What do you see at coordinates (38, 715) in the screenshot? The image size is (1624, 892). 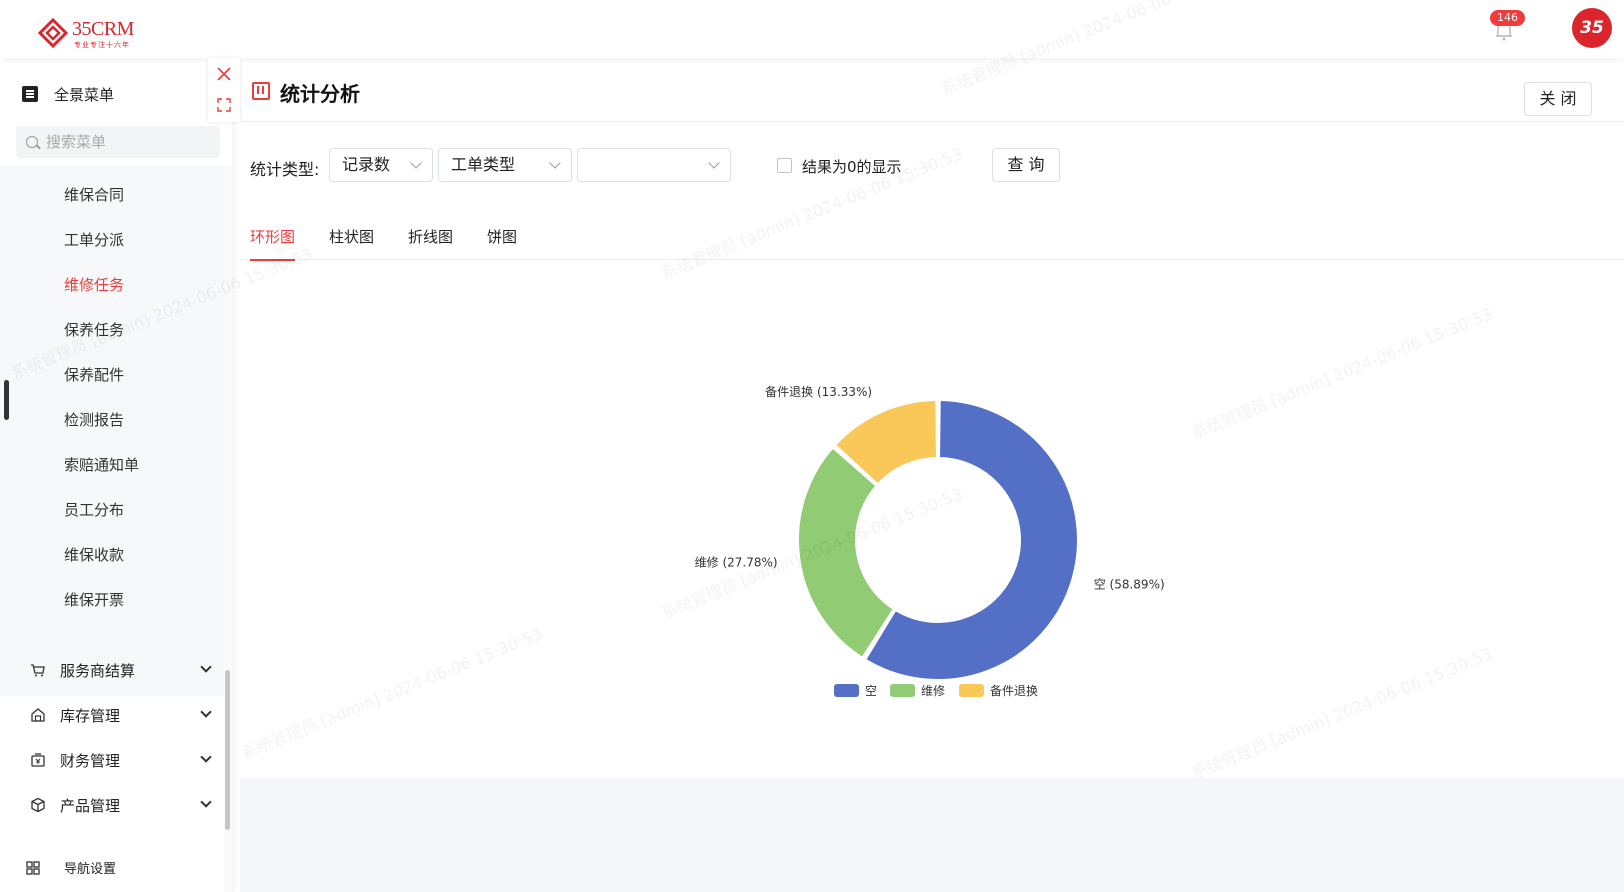 I see `warehouse-icon` at bounding box center [38, 715].